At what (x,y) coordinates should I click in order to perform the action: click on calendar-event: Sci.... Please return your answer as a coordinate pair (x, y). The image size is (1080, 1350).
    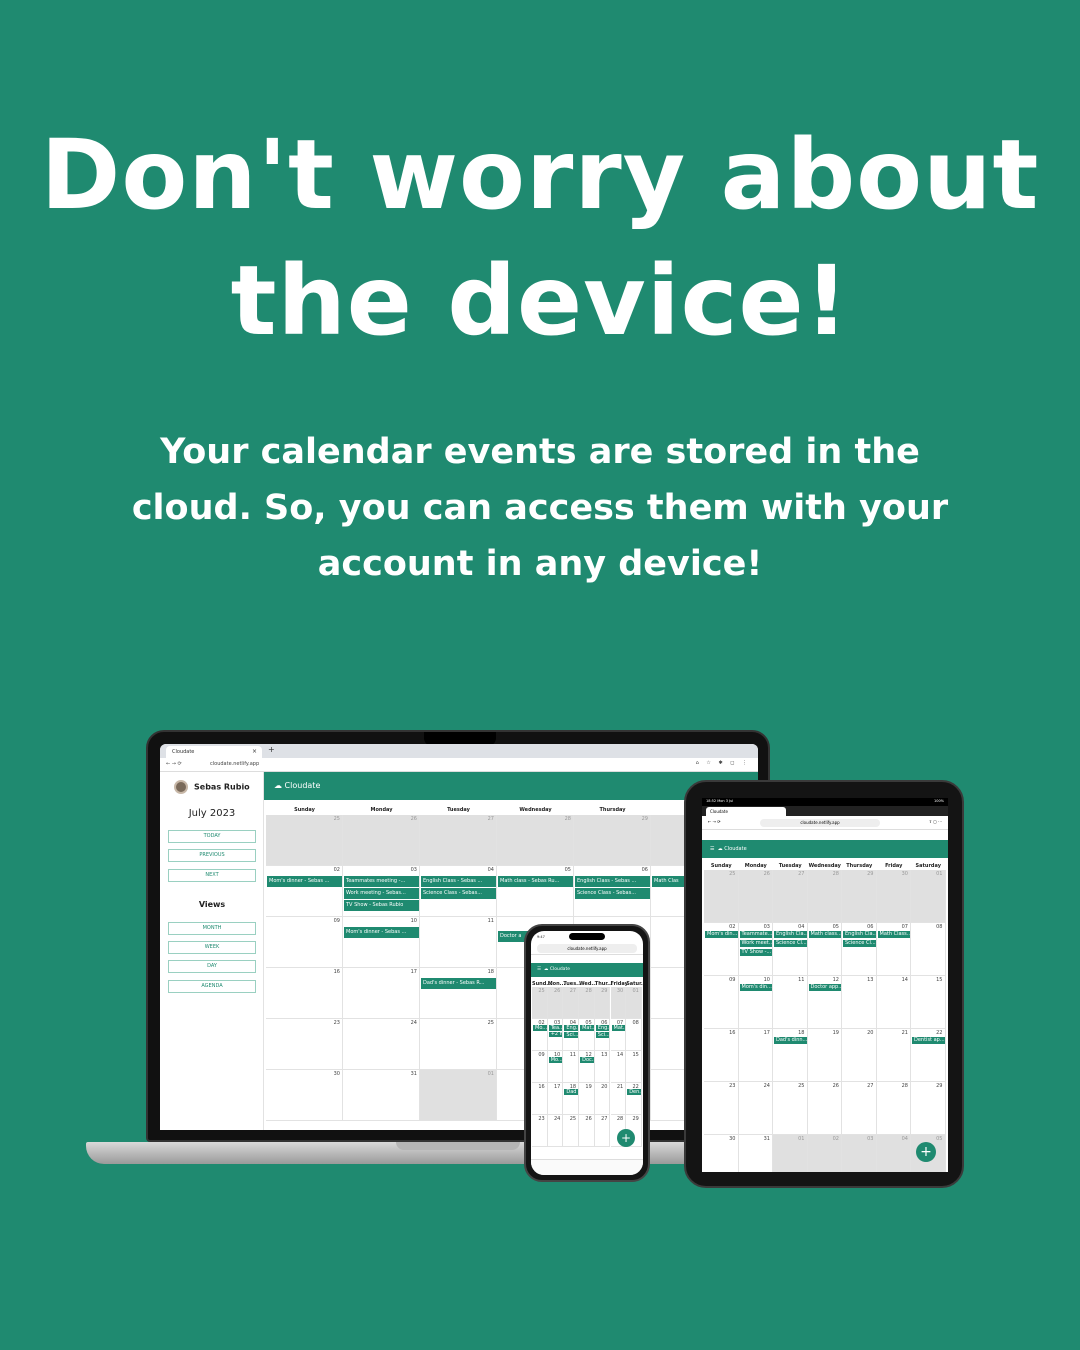
    Looking at the image, I should click on (602, 1035).